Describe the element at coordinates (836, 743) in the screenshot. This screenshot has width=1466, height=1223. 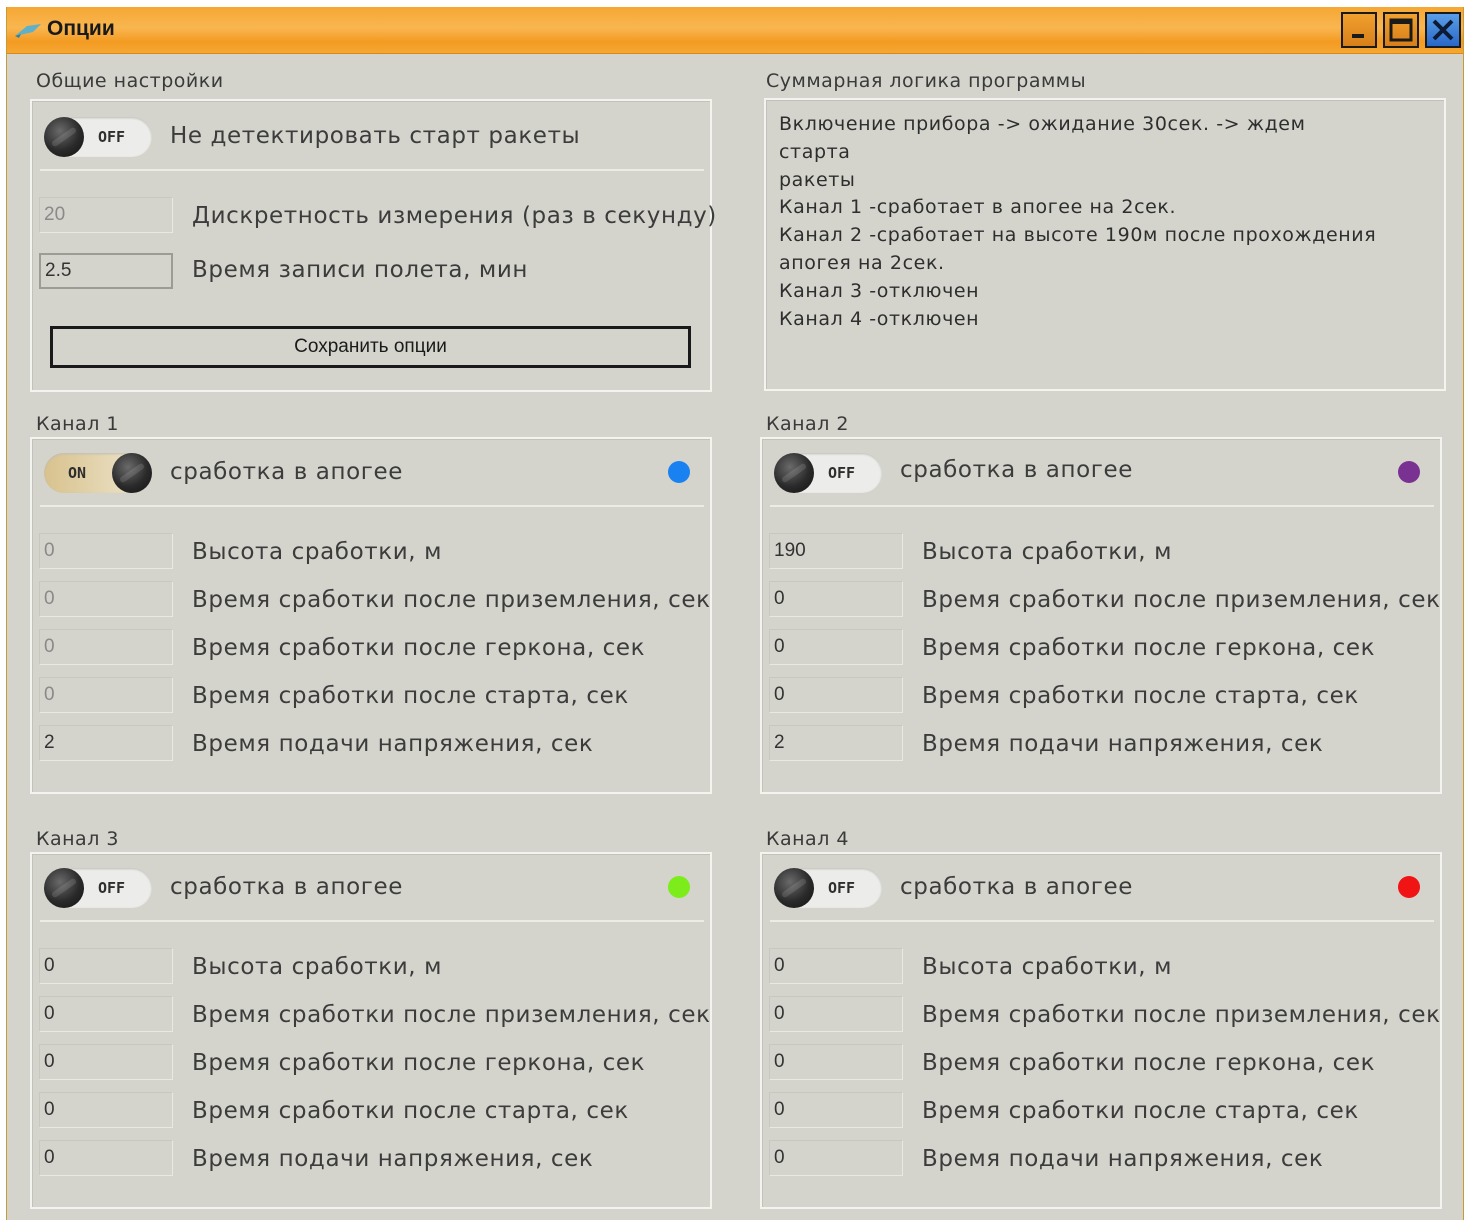
I see `channel-2-voltage-time-input` at that location.